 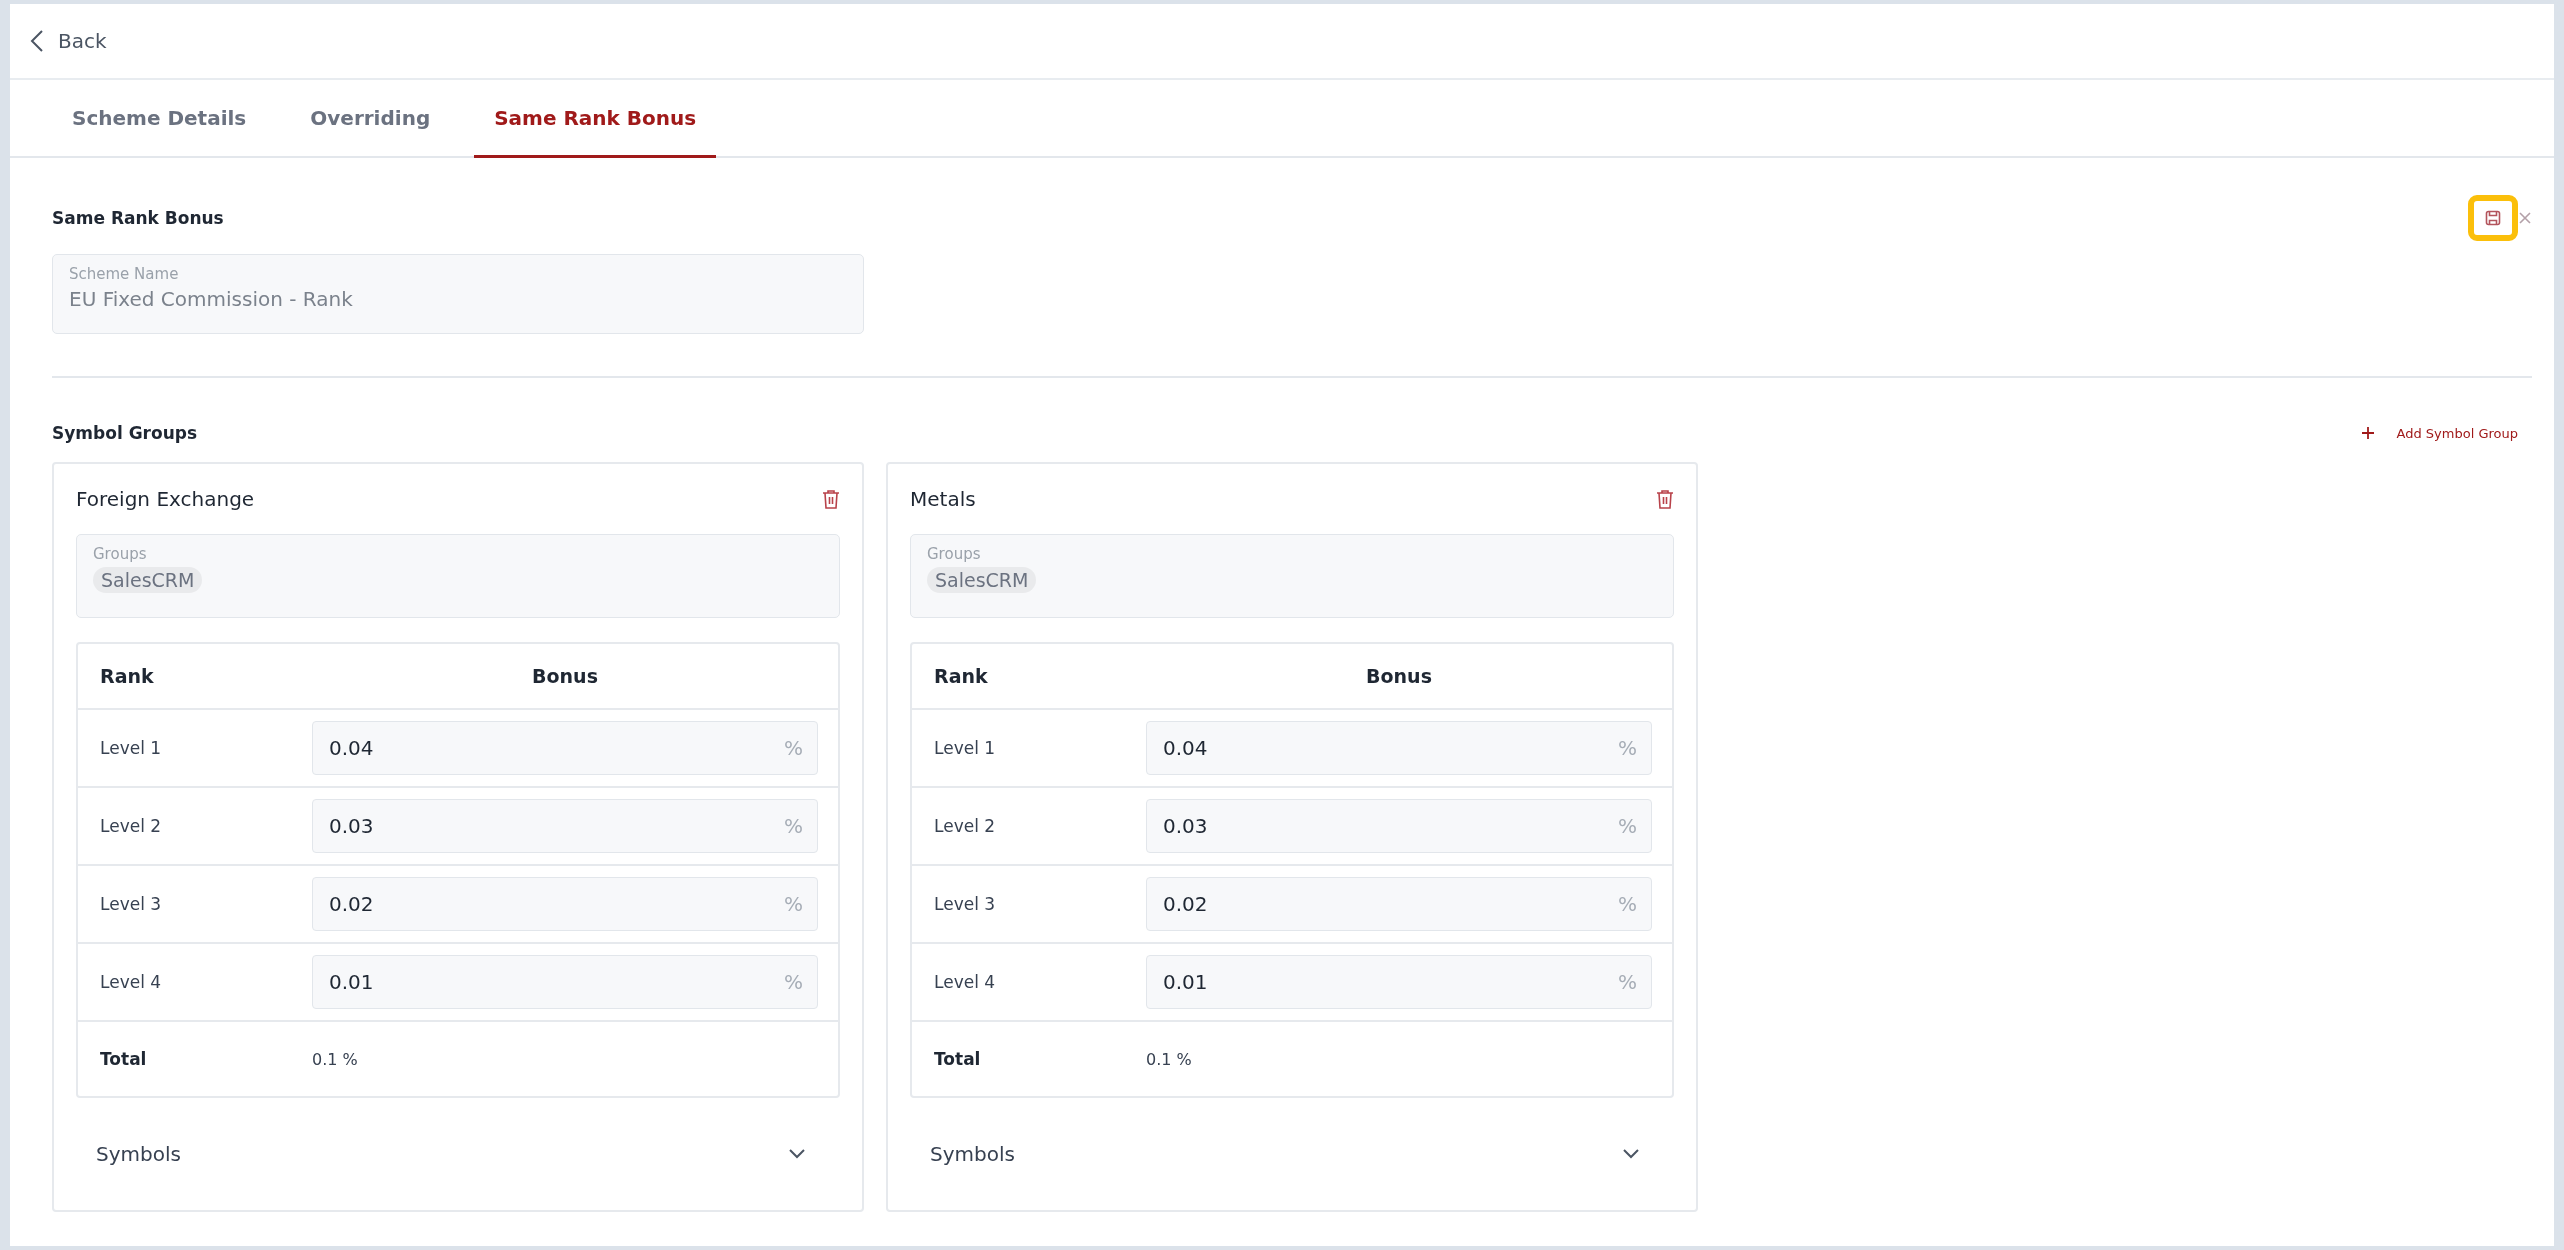 I want to click on card-title: Foreign Exchange, so click(x=165, y=499).